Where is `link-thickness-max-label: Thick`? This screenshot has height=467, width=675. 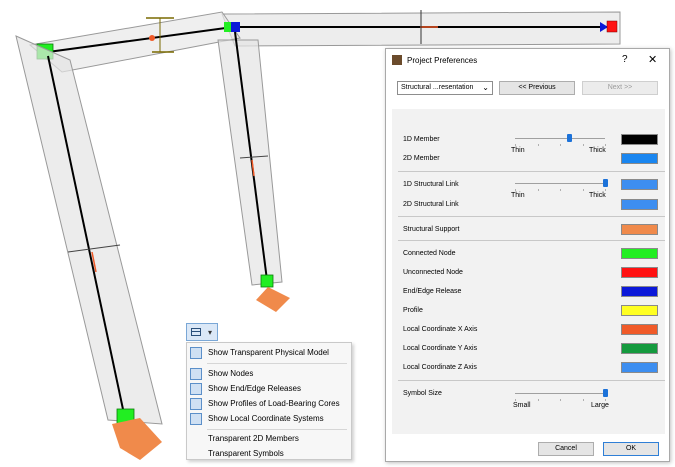
link-thickness-max-label: Thick is located at coordinates (597, 195).